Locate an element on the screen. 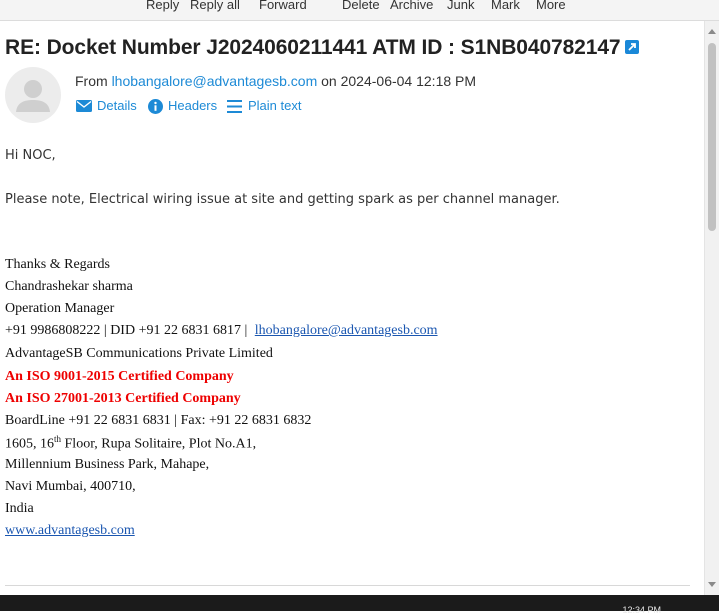 This screenshot has width=719, height=615. more-button: More is located at coordinates (551, 6).